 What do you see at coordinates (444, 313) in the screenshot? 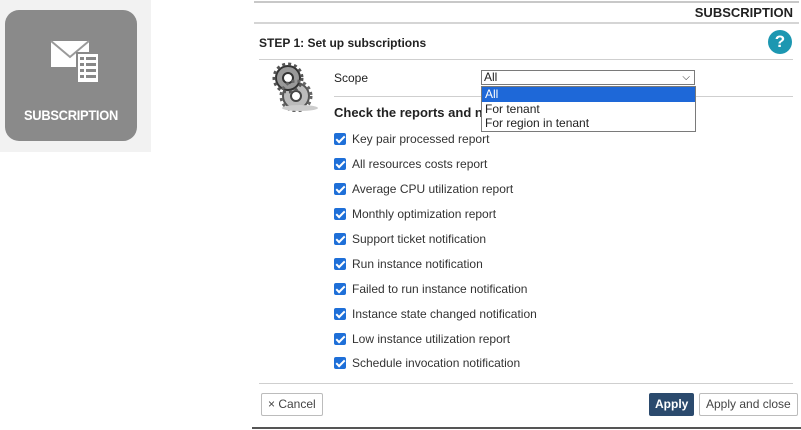
I see `check-label: Instance state changed notification` at bounding box center [444, 313].